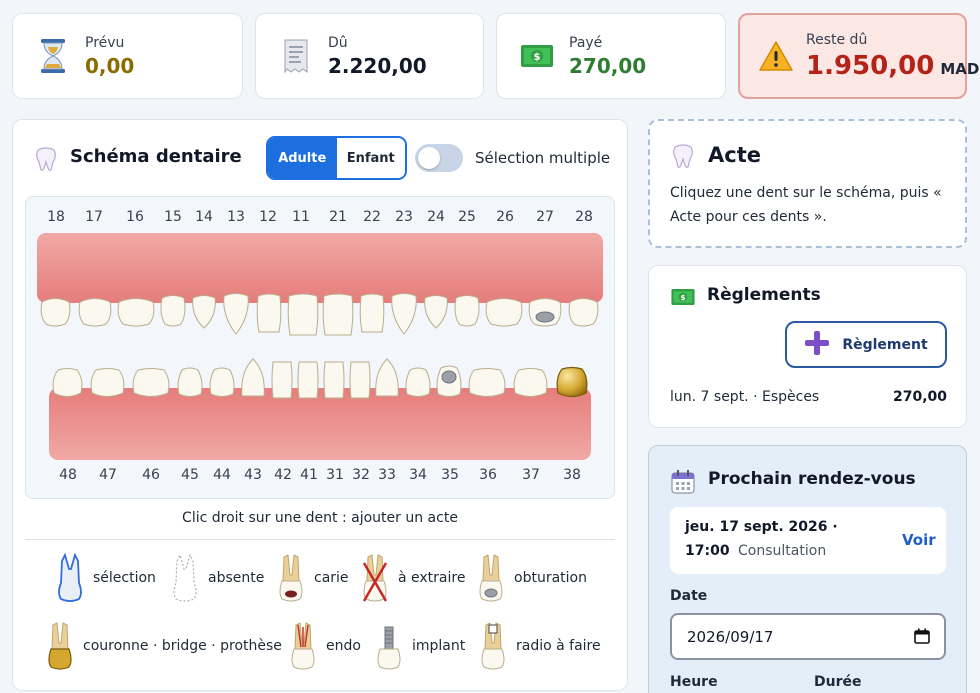  What do you see at coordinates (361, 475) in the screenshot?
I see `tooth-number-32: 32` at bounding box center [361, 475].